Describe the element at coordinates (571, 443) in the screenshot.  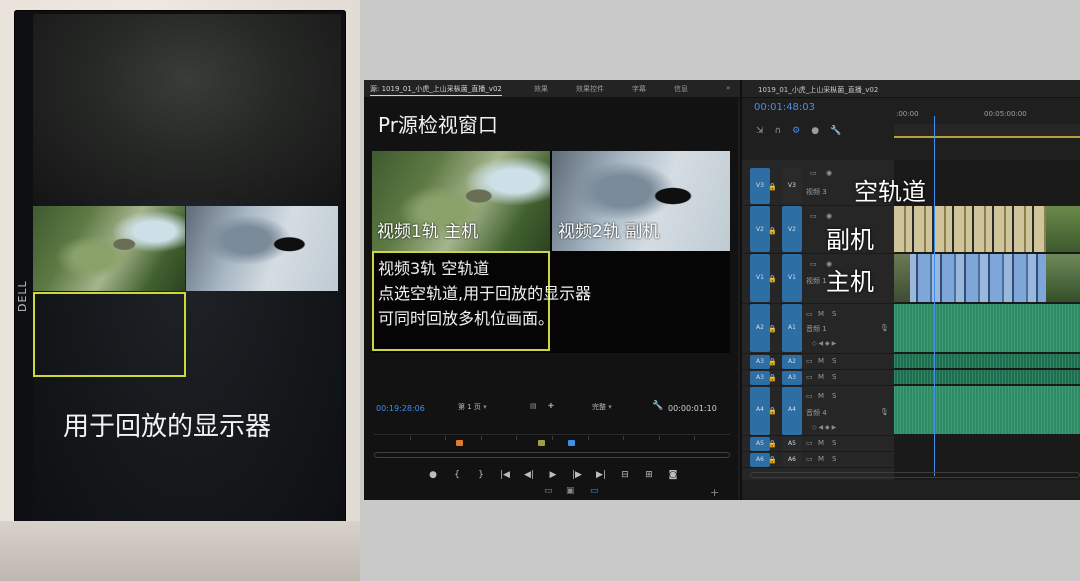
I see `playhead` at that location.